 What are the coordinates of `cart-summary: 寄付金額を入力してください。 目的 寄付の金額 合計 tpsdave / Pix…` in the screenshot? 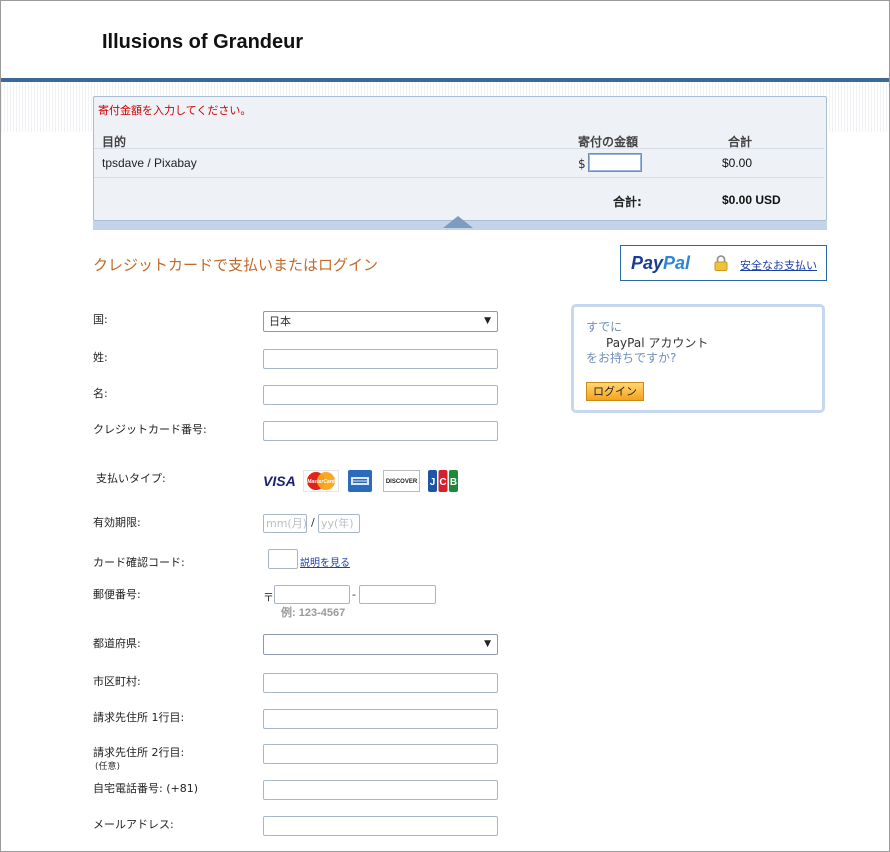 It's located at (460, 158).